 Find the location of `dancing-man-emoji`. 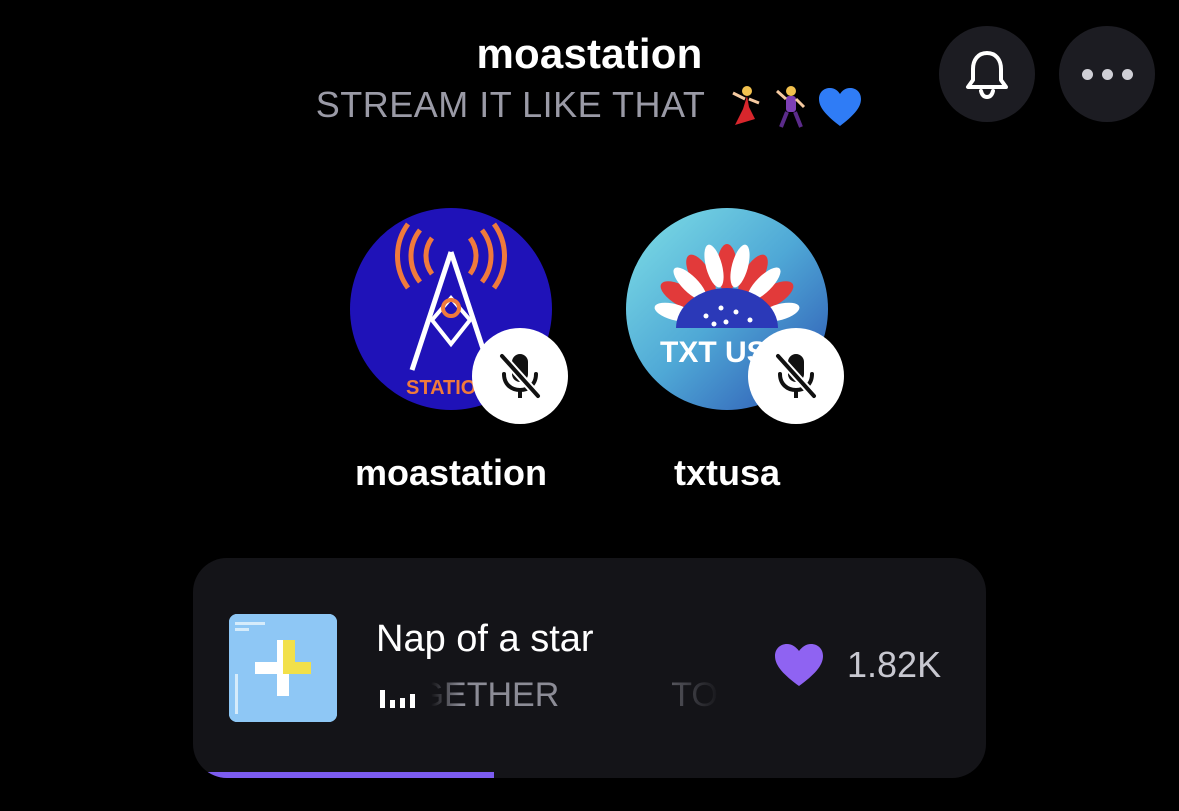

dancing-man-emoji is located at coordinates (791, 107).